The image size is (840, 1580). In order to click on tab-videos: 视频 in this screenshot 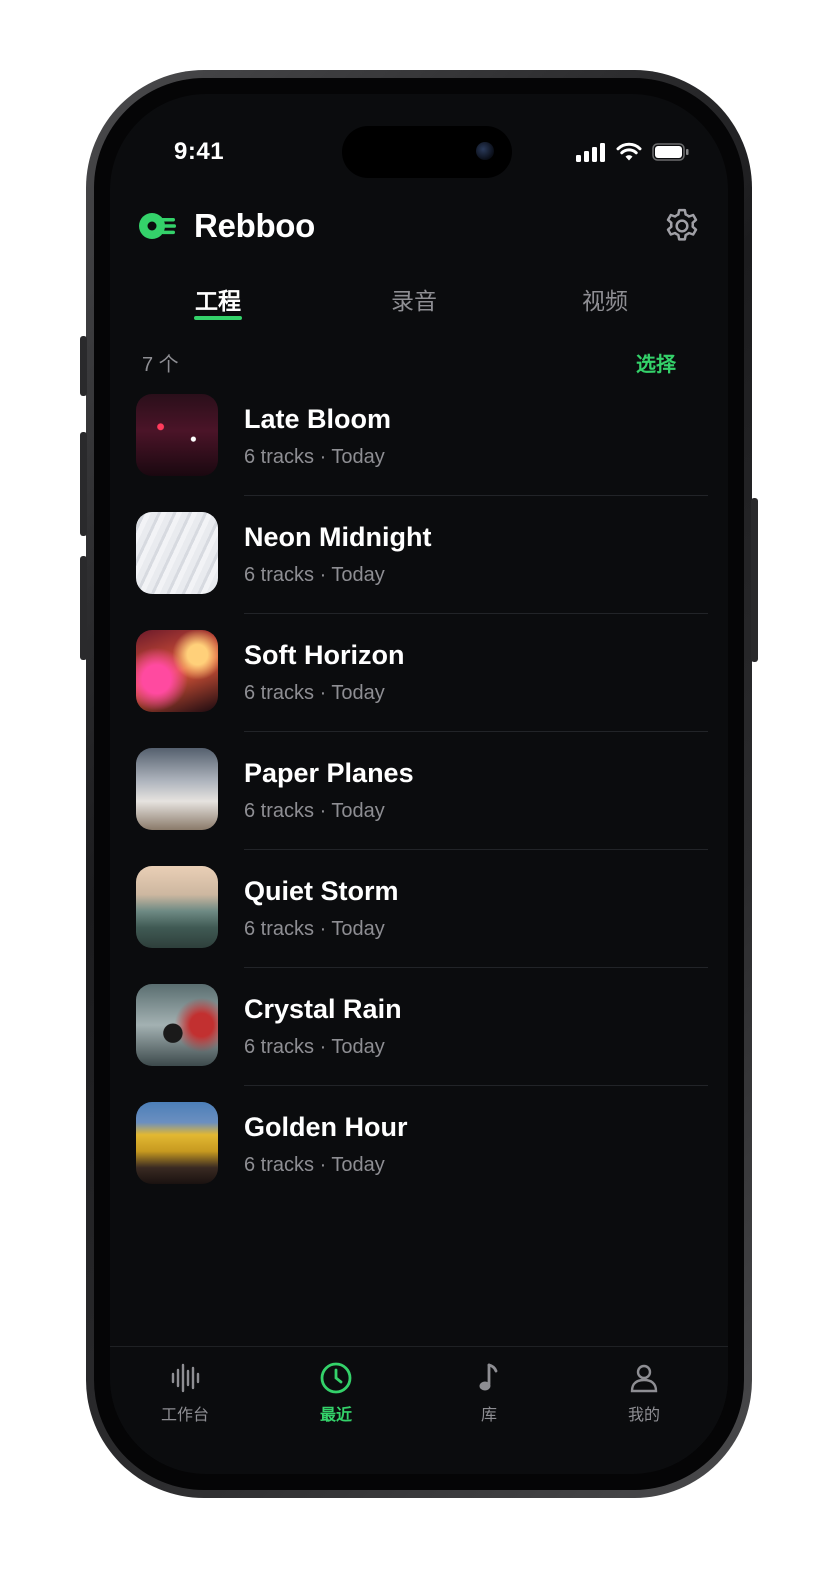, I will do `click(605, 299)`.